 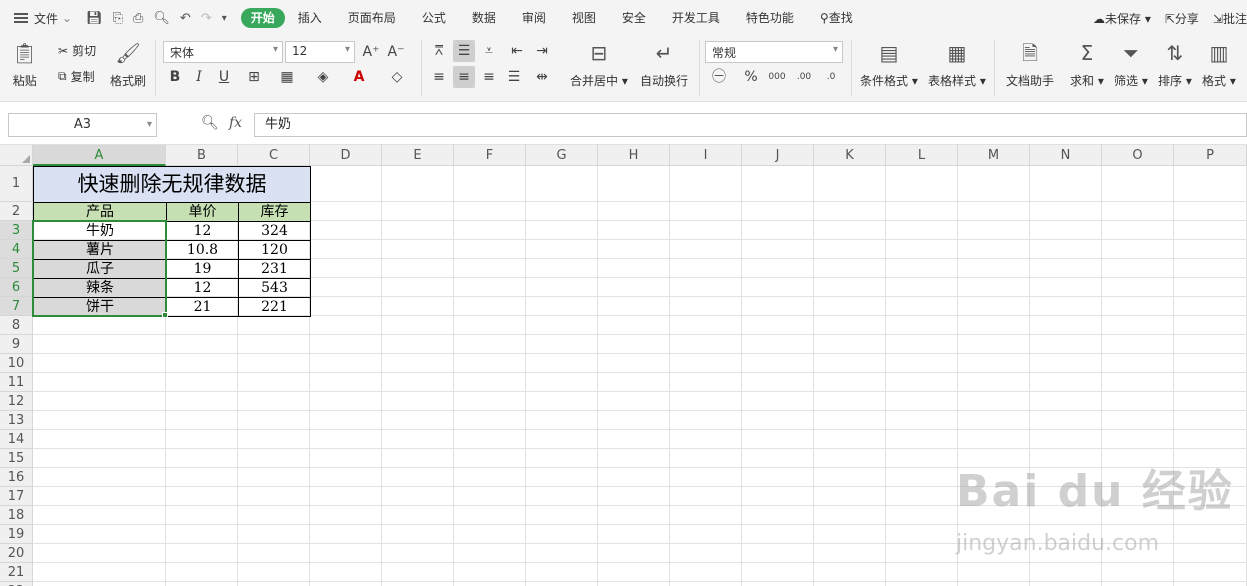 What do you see at coordinates (323, 77) in the screenshot?
I see `fill-color-icon: ◈` at bounding box center [323, 77].